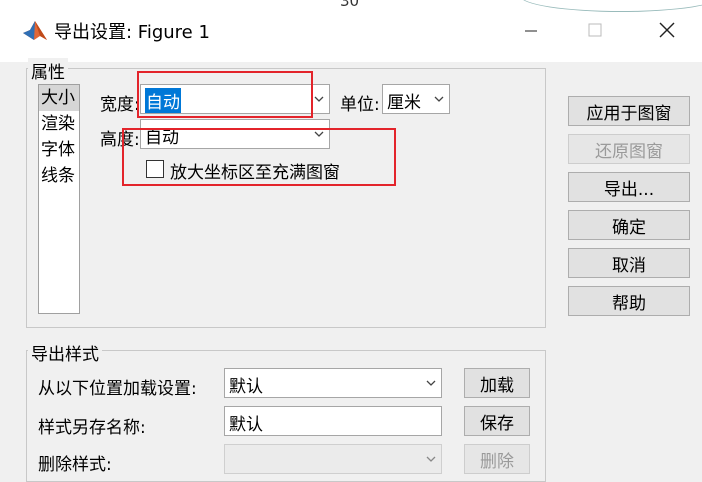  What do you see at coordinates (59, 176) in the screenshot?
I see `category-item-lines: 线条` at bounding box center [59, 176].